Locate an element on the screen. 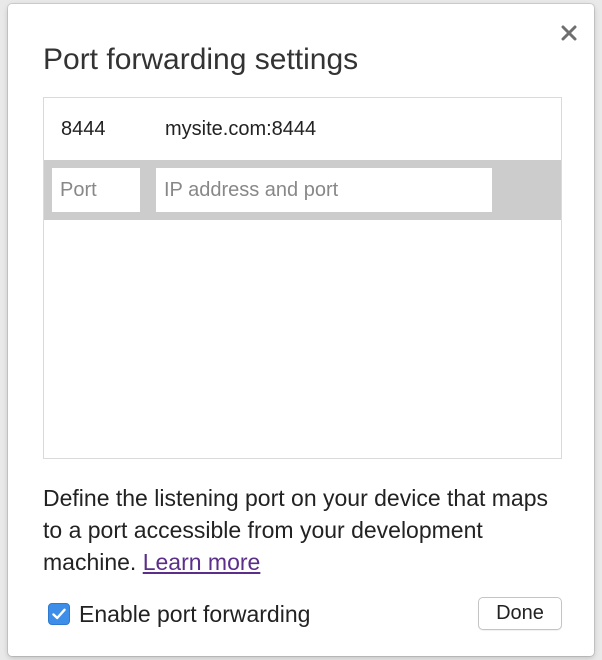  checkmark-icon is located at coordinates (59, 614).